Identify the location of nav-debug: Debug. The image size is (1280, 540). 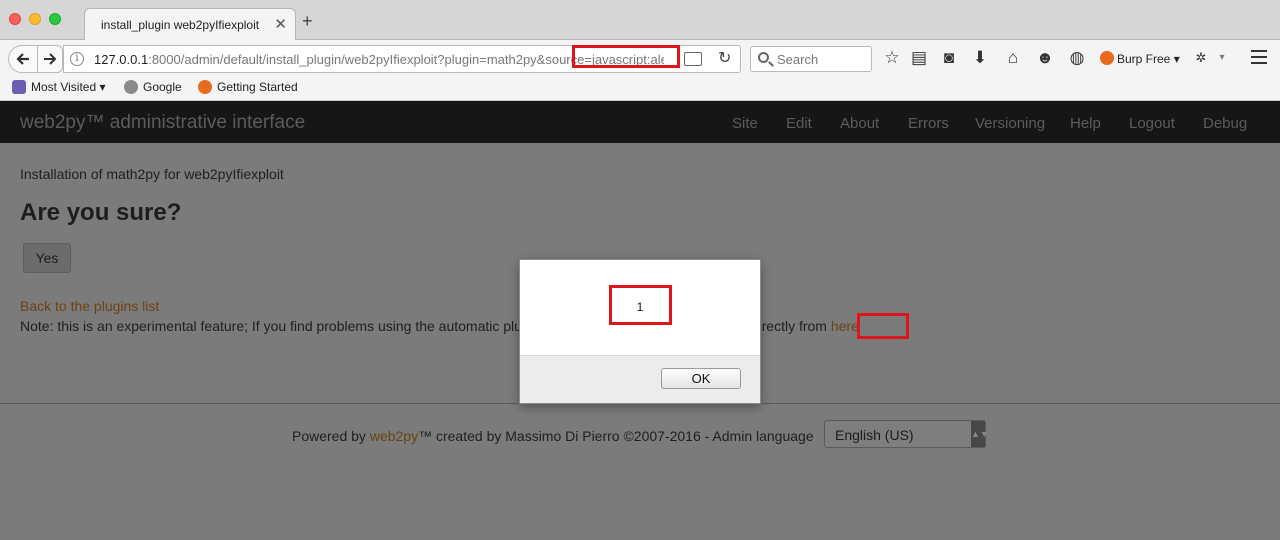
(1225, 123).